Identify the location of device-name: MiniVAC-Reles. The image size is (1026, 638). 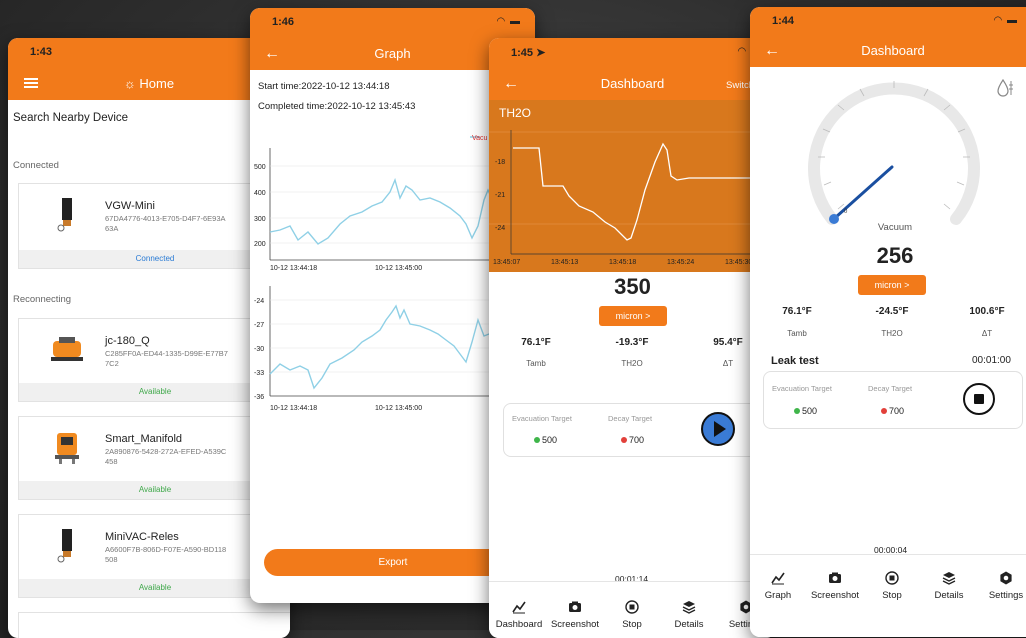
(142, 537).